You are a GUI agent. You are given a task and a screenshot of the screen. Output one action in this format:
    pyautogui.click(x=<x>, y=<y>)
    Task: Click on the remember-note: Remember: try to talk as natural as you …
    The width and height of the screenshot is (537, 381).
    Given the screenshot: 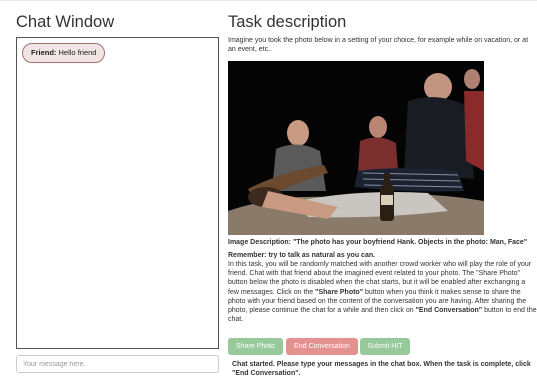 What is the action you would take?
    pyautogui.click(x=302, y=255)
    